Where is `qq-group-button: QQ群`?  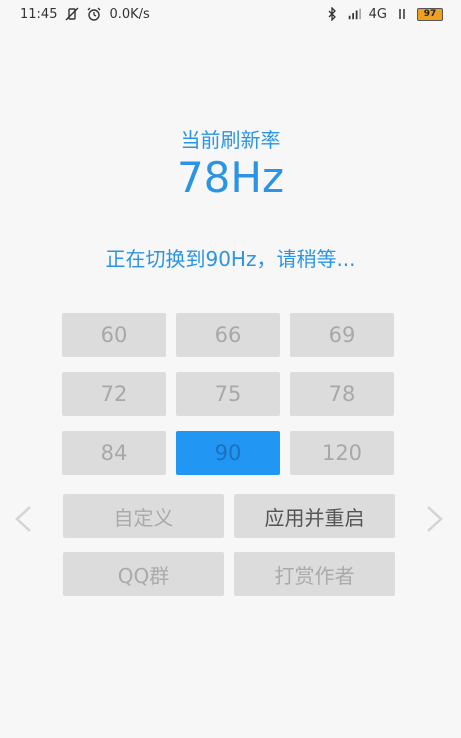
qq-group-button: QQ群 is located at coordinates (143, 574).